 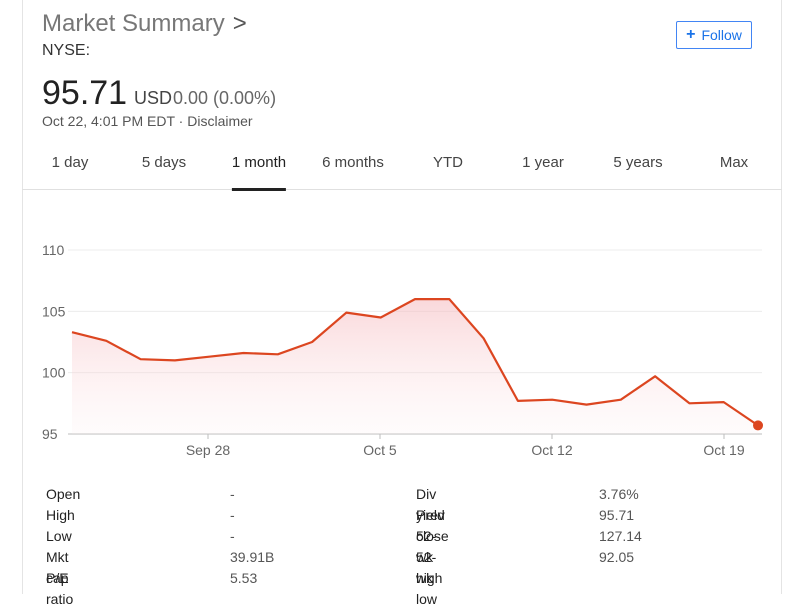 I want to click on tab-6-months: 6 months, so click(x=353, y=168).